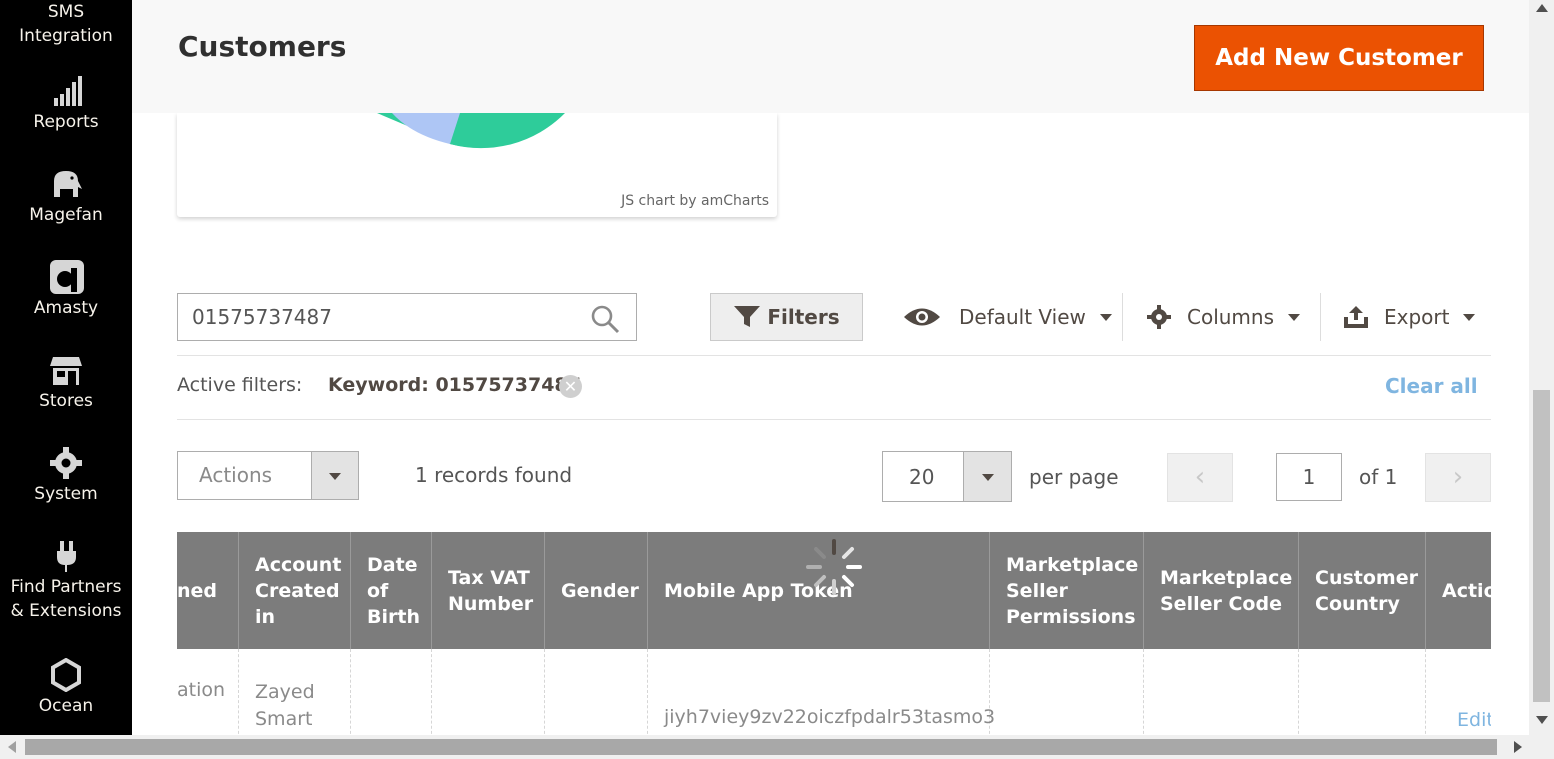 Image resolution: width=1554 pixels, height=759 pixels. I want to click on sidebar-item-label: Magefan, so click(66, 215).